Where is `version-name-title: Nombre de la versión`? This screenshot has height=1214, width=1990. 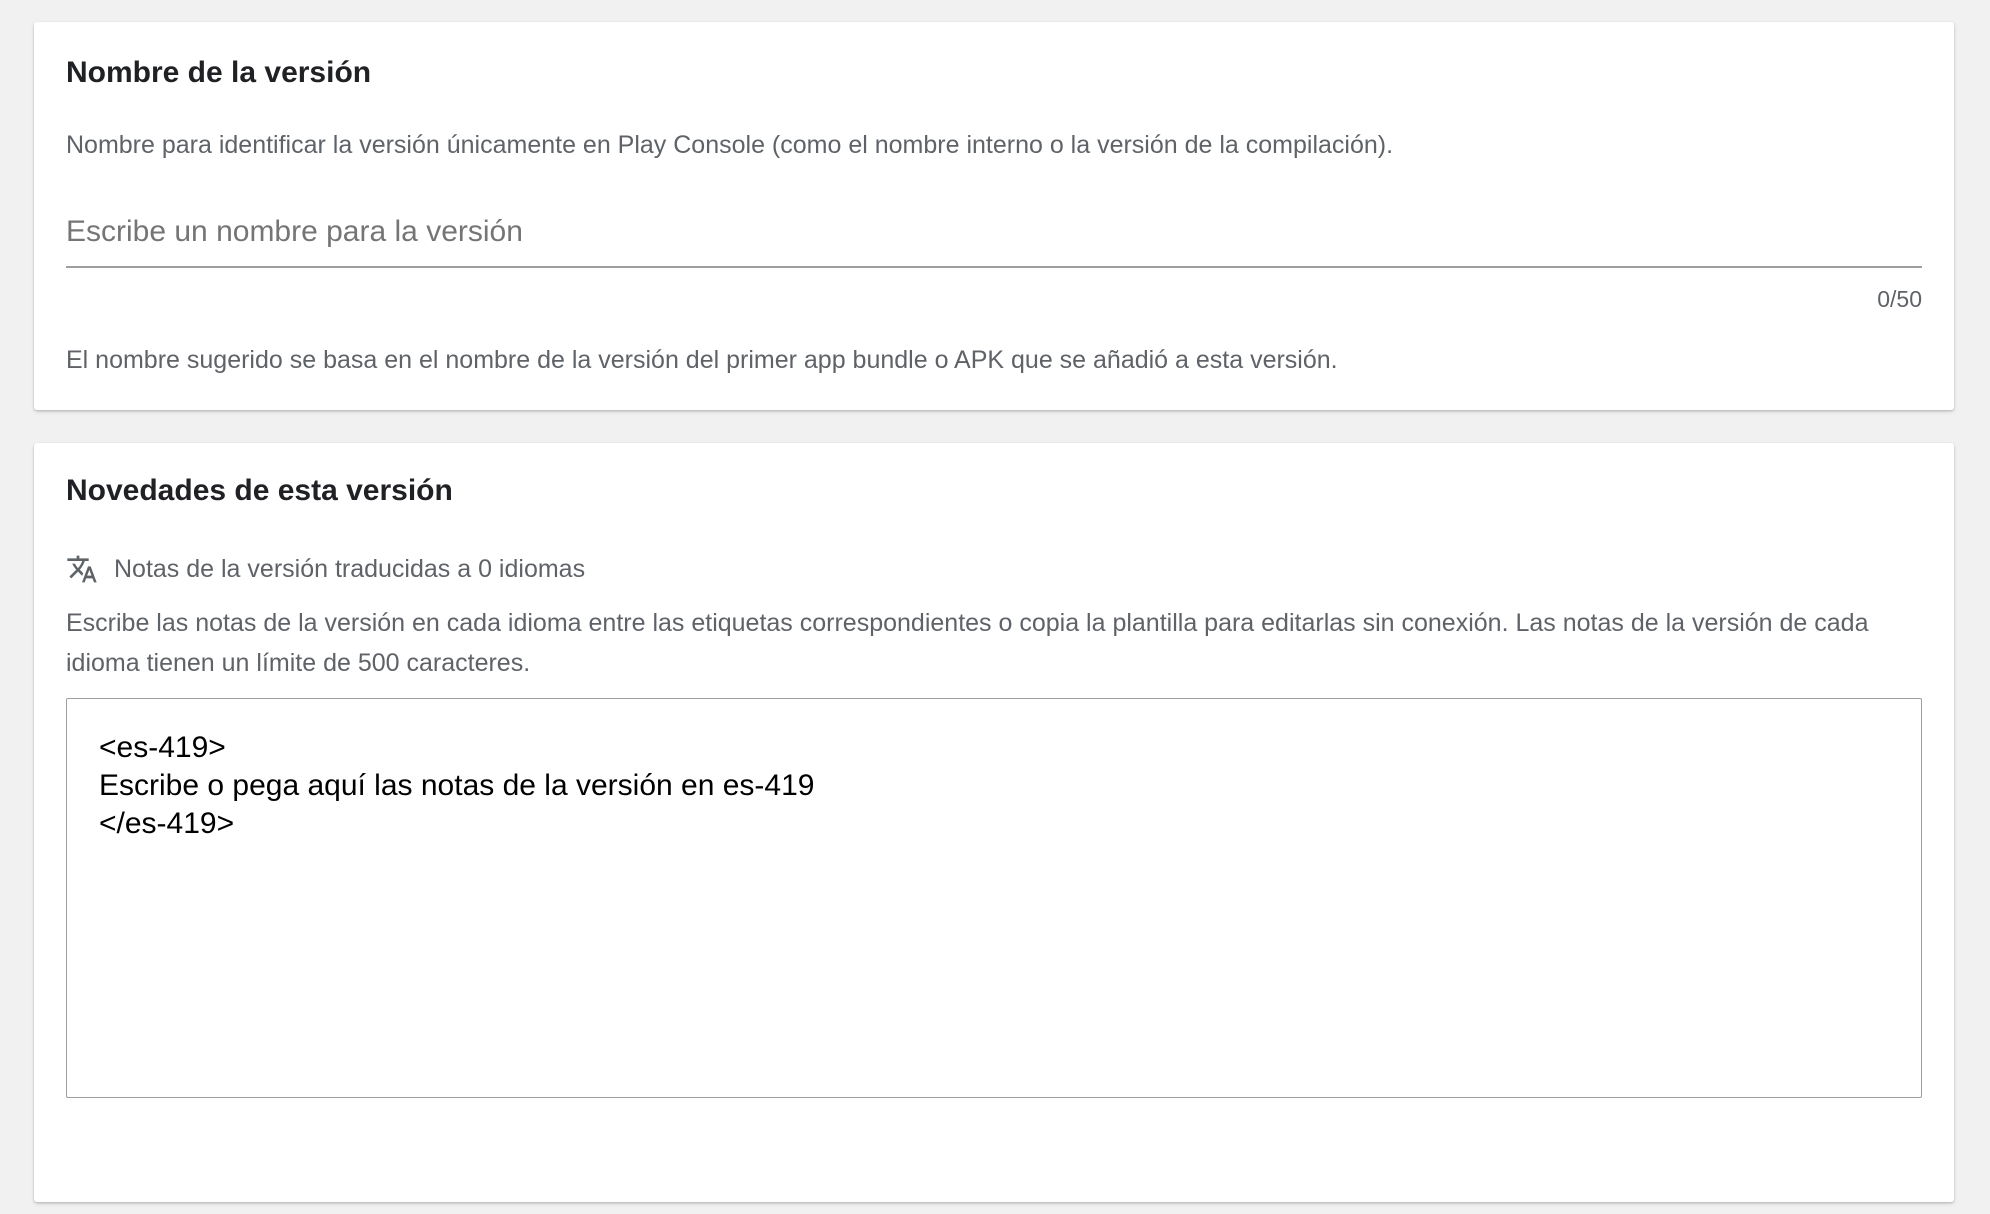
version-name-title: Nombre de la versión is located at coordinates (219, 72).